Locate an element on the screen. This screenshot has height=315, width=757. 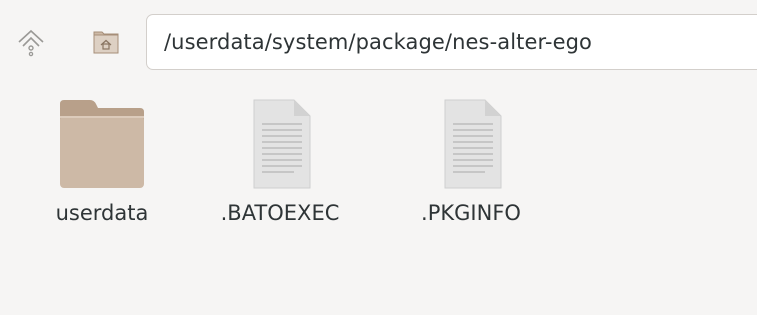
home-folder-icon is located at coordinates (106, 42).